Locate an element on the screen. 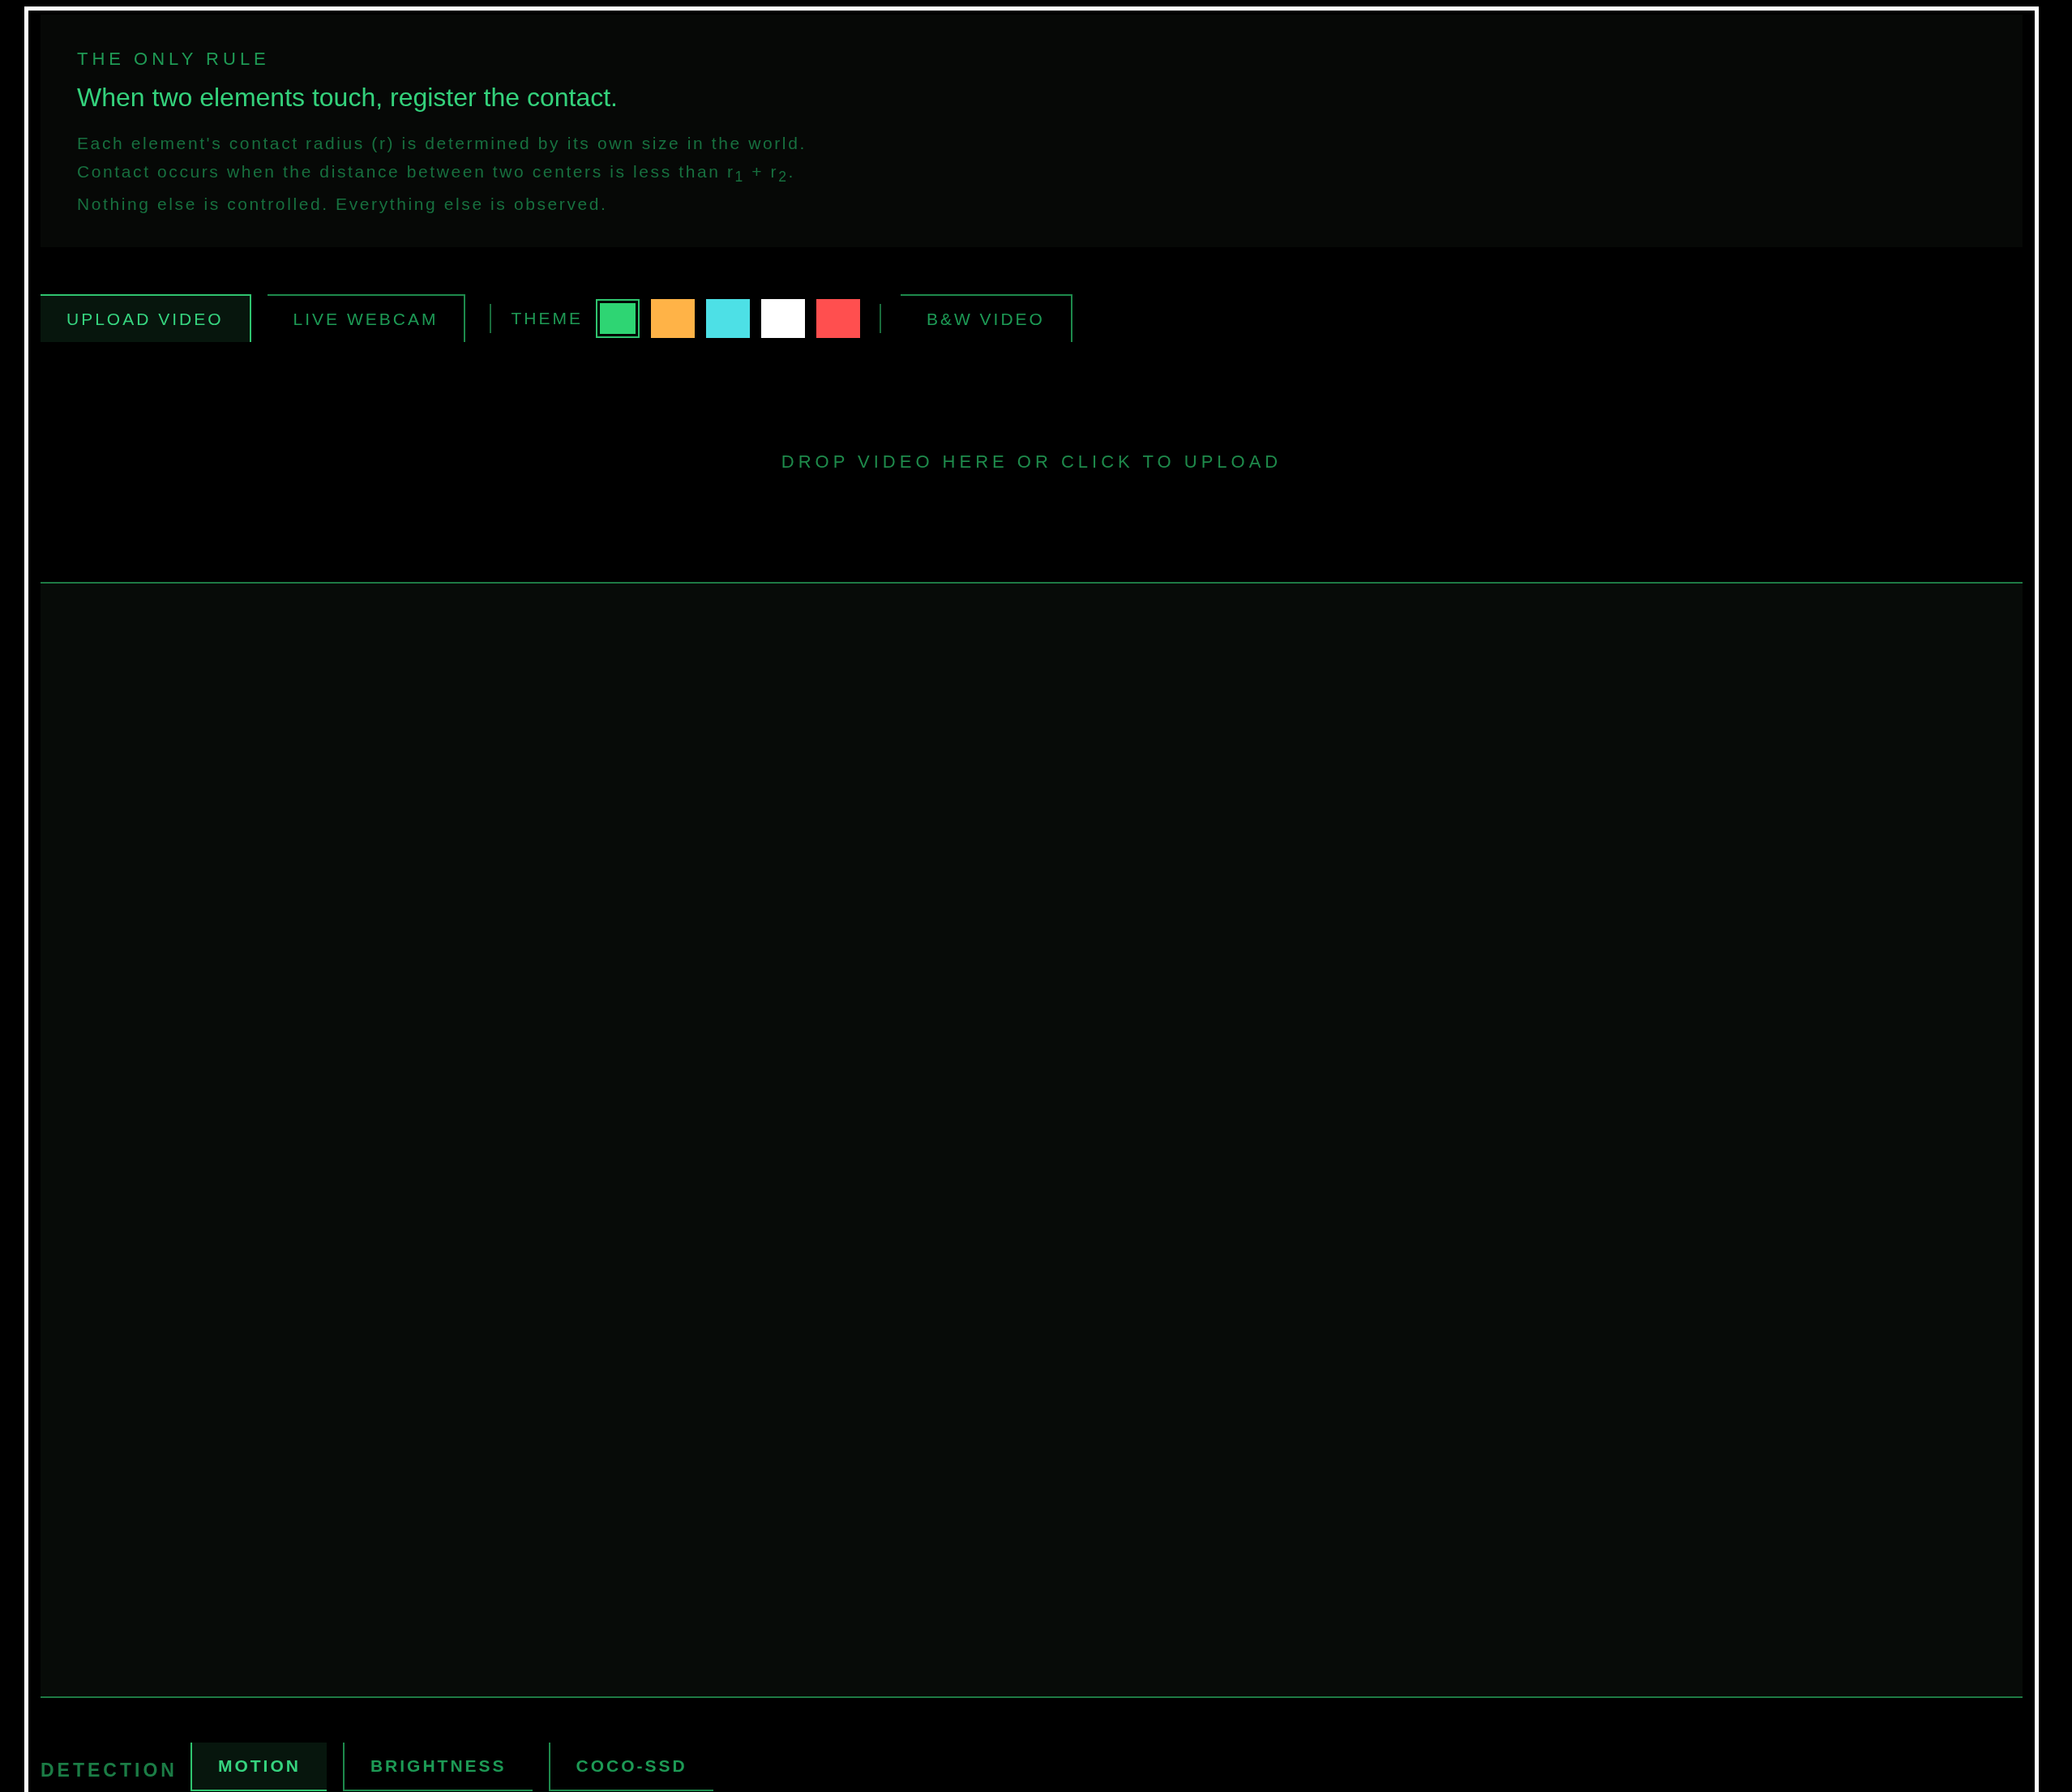 This screenshot has height=1792, width=2072. rule-text: Each element's contact radius (r) is determined by its own size in the world. is located at coordinates (442, 143).